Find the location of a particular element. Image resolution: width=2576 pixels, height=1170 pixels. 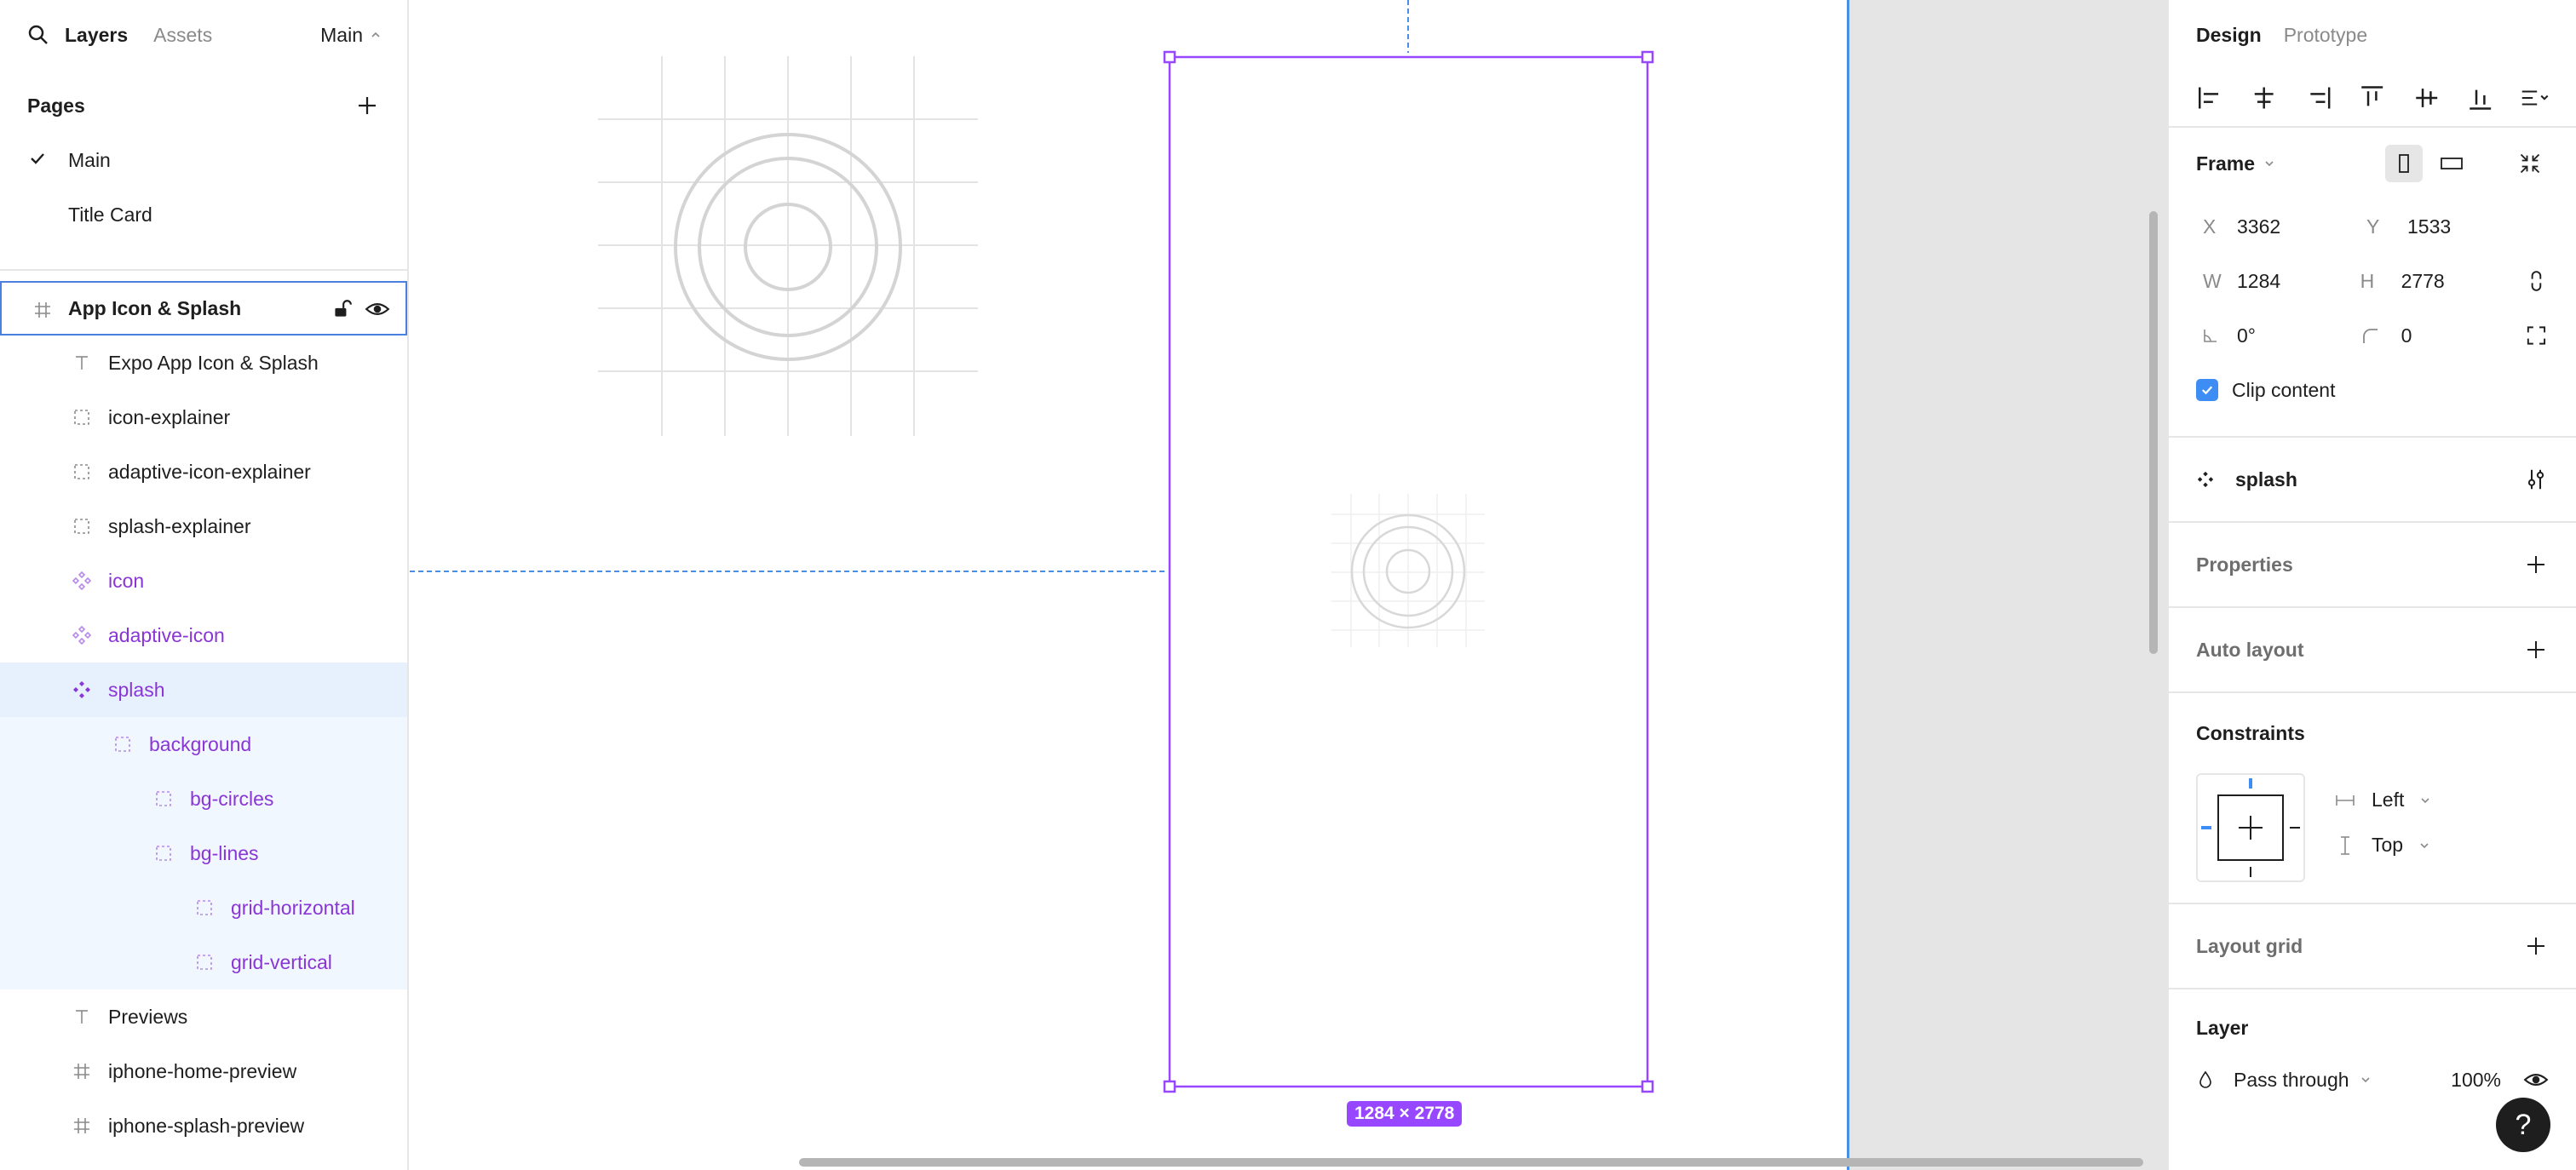

layer-iphone-splash-preview: iphone-splash-preview is located at coordinates (204, 1125).